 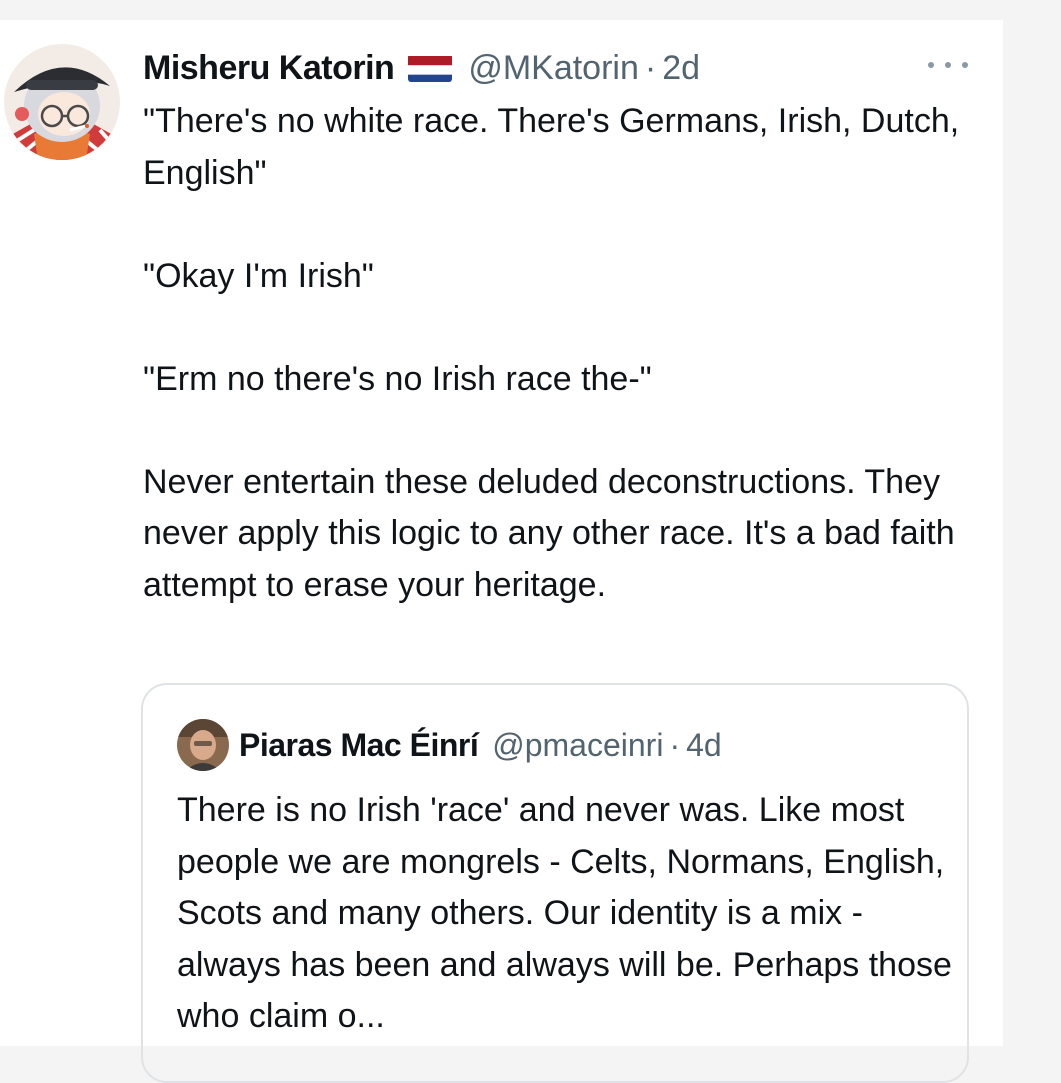 I want to click on tweet-header: Misheru Katorin @MKatorin · 2d, so click(x=421, y=68).